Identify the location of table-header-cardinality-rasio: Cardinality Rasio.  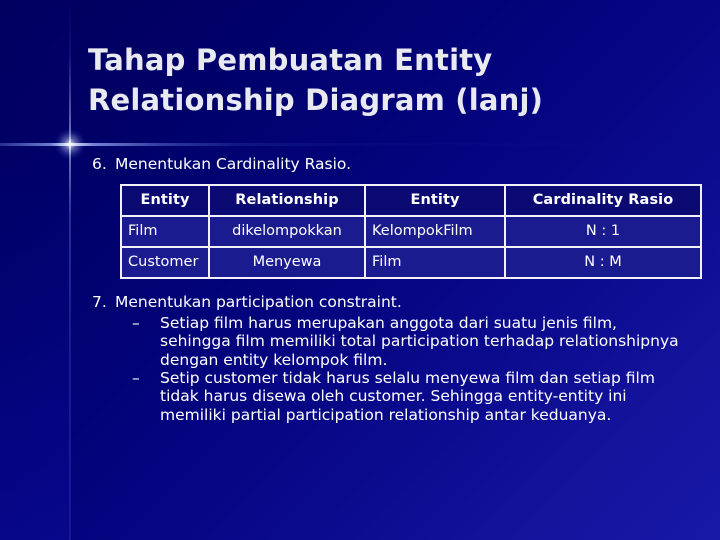
(603, 200).